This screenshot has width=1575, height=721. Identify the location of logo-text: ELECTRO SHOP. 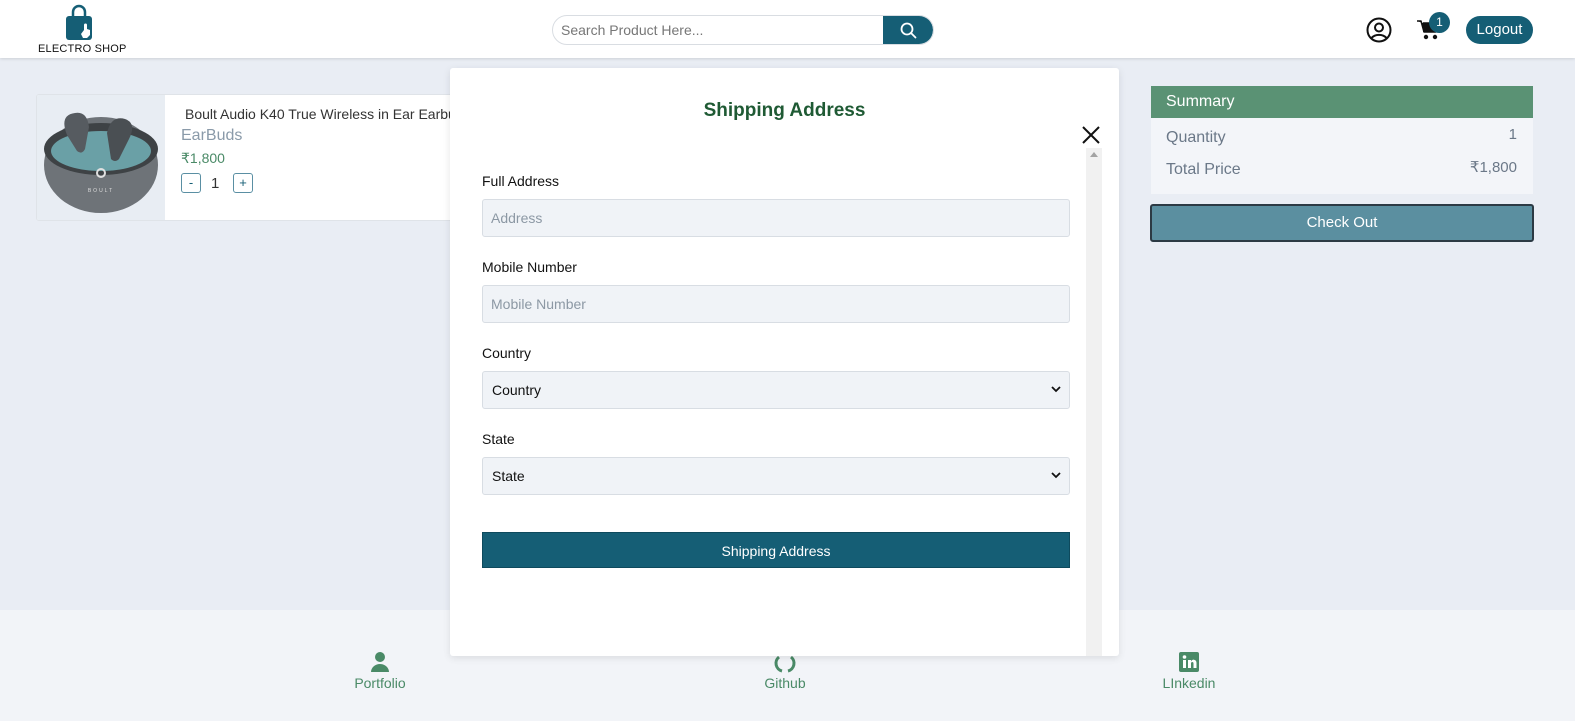
(82, 49).